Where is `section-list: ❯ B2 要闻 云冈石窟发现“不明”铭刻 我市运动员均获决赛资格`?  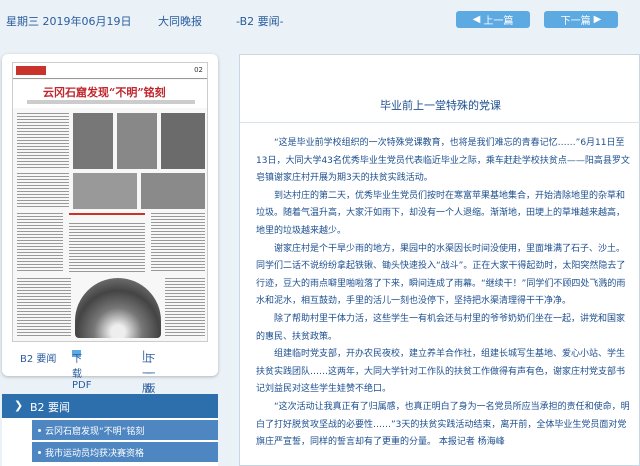 section-list: ❯ B2 要闻 云冈石窟发现“不明”铭刻 我市运动员均获决赛资格 is located at coordinates (110, 430).